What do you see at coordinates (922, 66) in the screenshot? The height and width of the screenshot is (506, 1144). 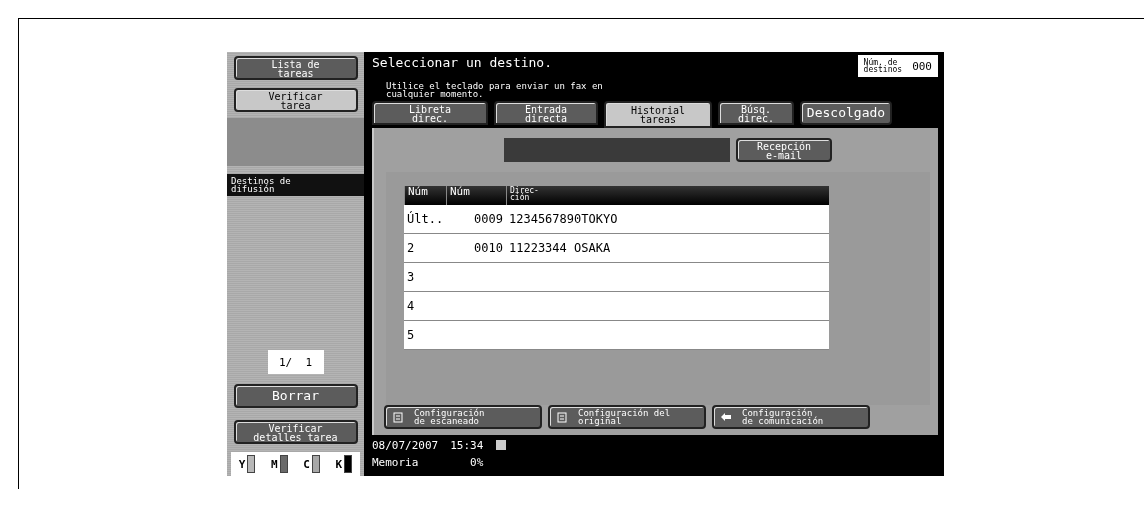 I see `count-value: 000` at bounding box center [922, 66].